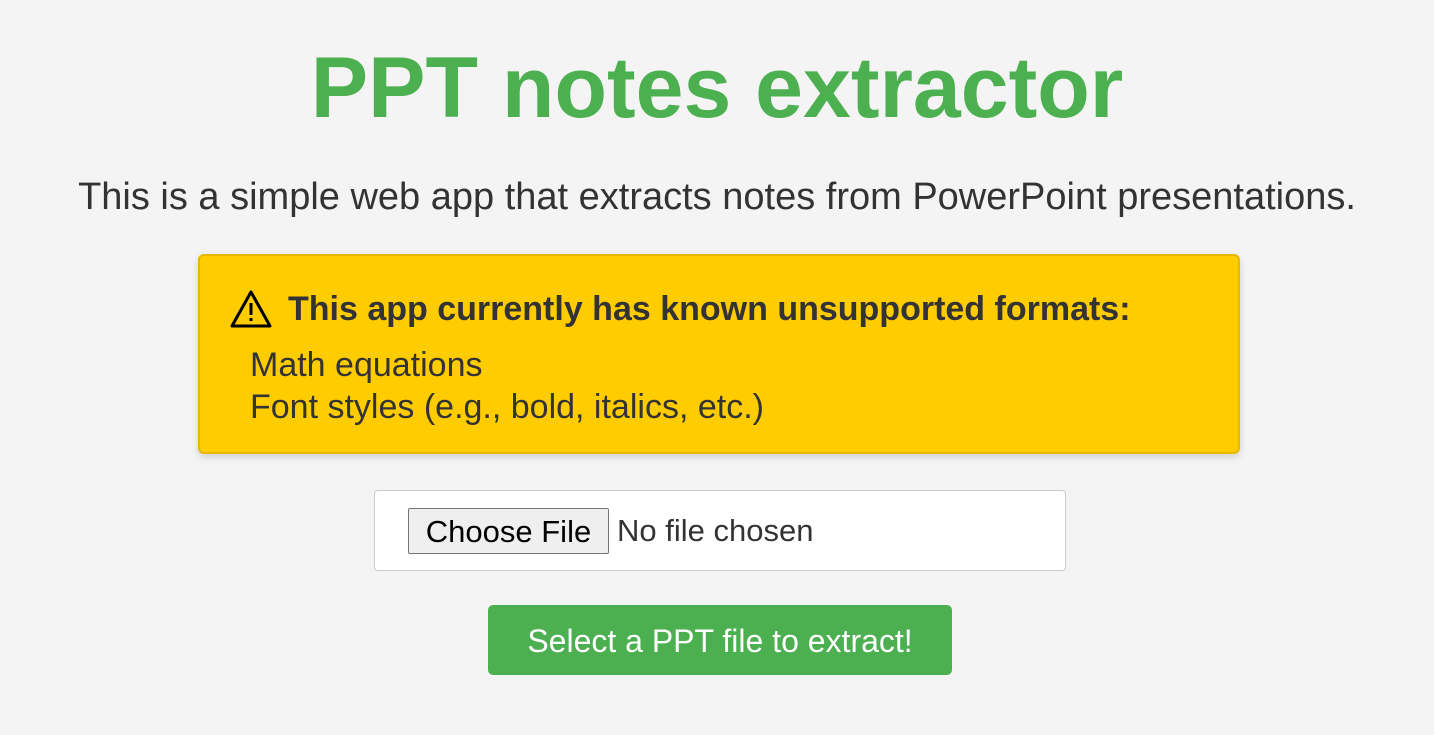 The height and width of the screenshot is (735, 1434). I want to click on file-input-container: Choose File No file chosen, so click(720, 530).